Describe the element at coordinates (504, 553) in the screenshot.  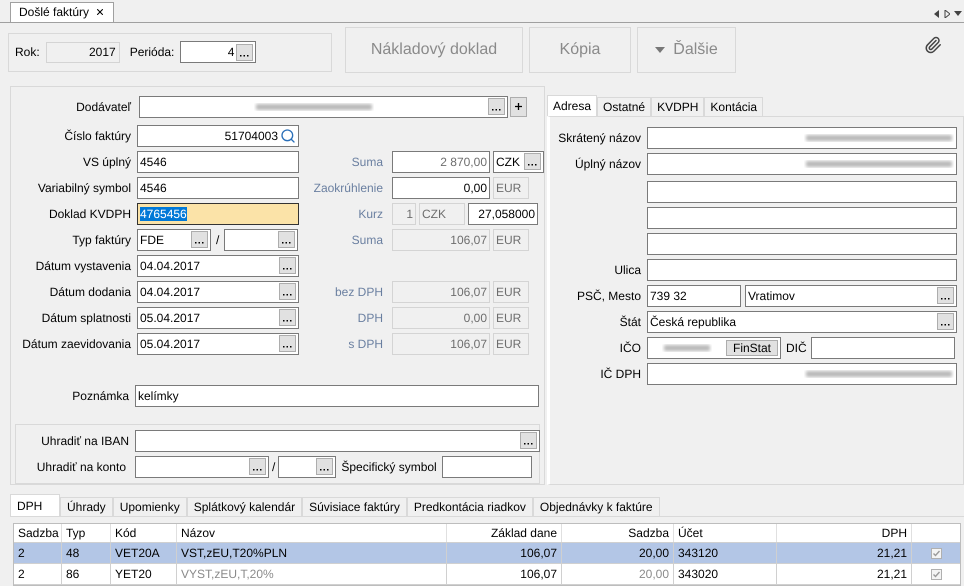
I see `table-cell: 106,07` at that location.